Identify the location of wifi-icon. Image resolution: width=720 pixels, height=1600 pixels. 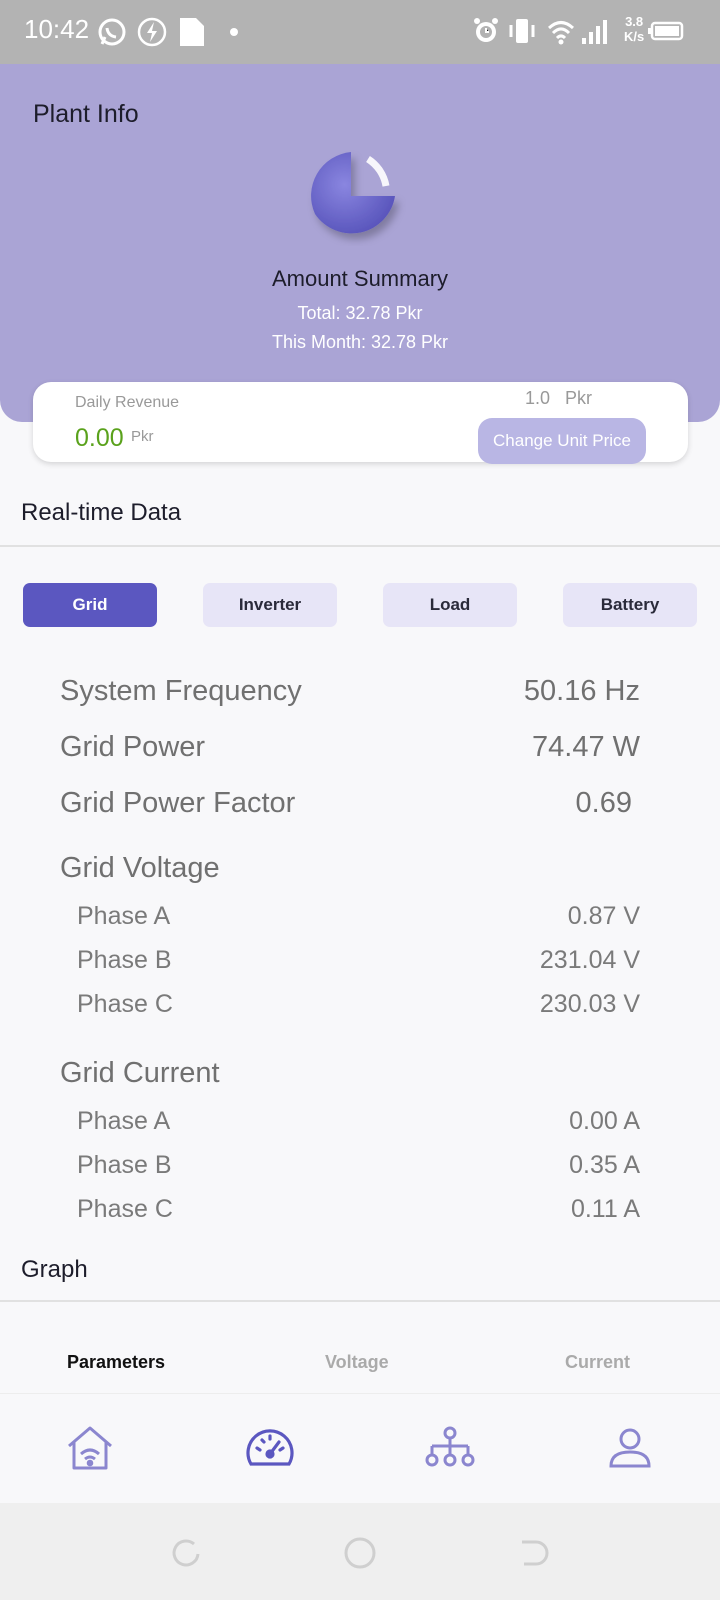
(561, 31).